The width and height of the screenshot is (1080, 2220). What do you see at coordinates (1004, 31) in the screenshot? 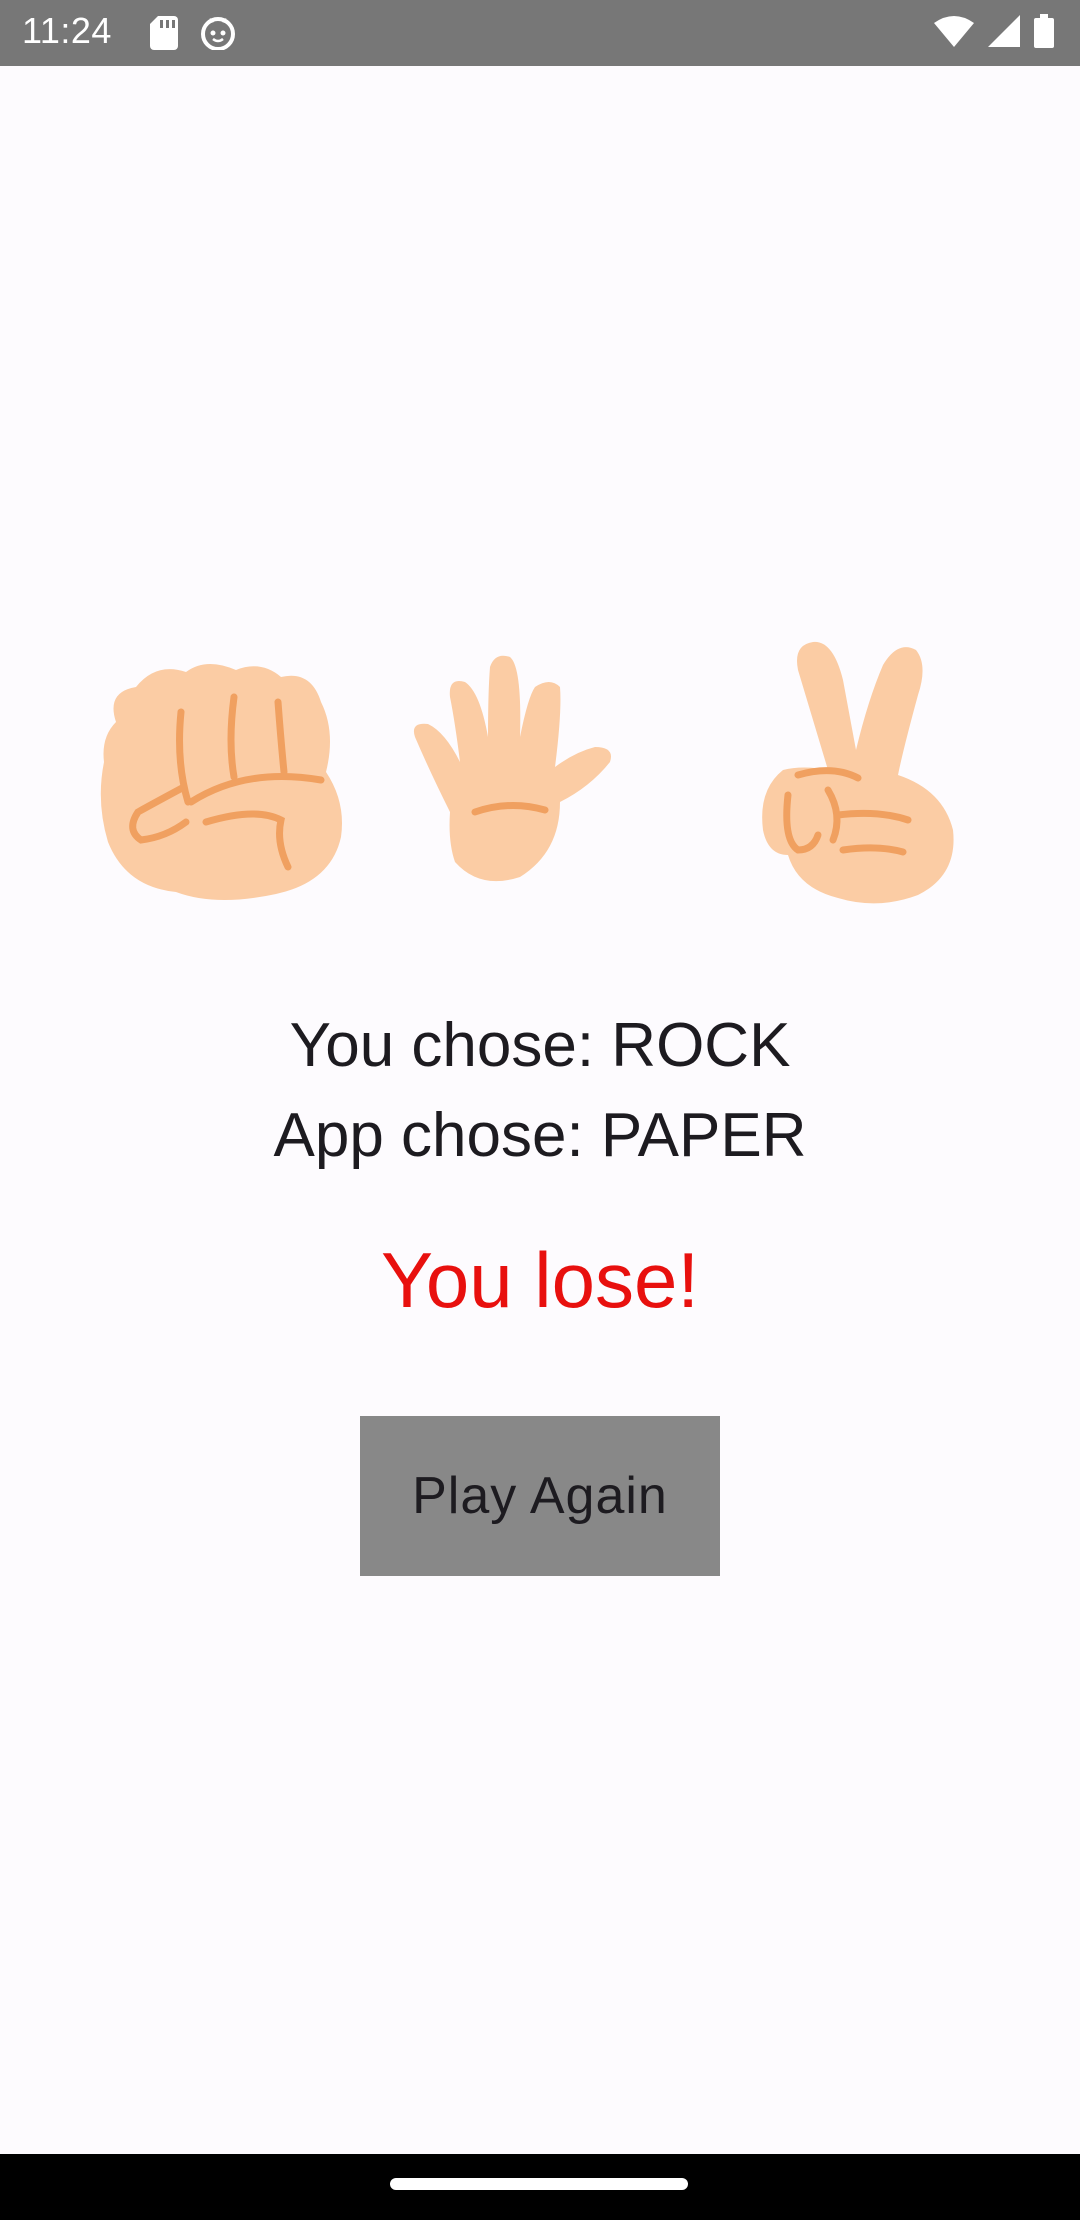
I see `cellular-signal-icon` at bounding box center [1004, 31].